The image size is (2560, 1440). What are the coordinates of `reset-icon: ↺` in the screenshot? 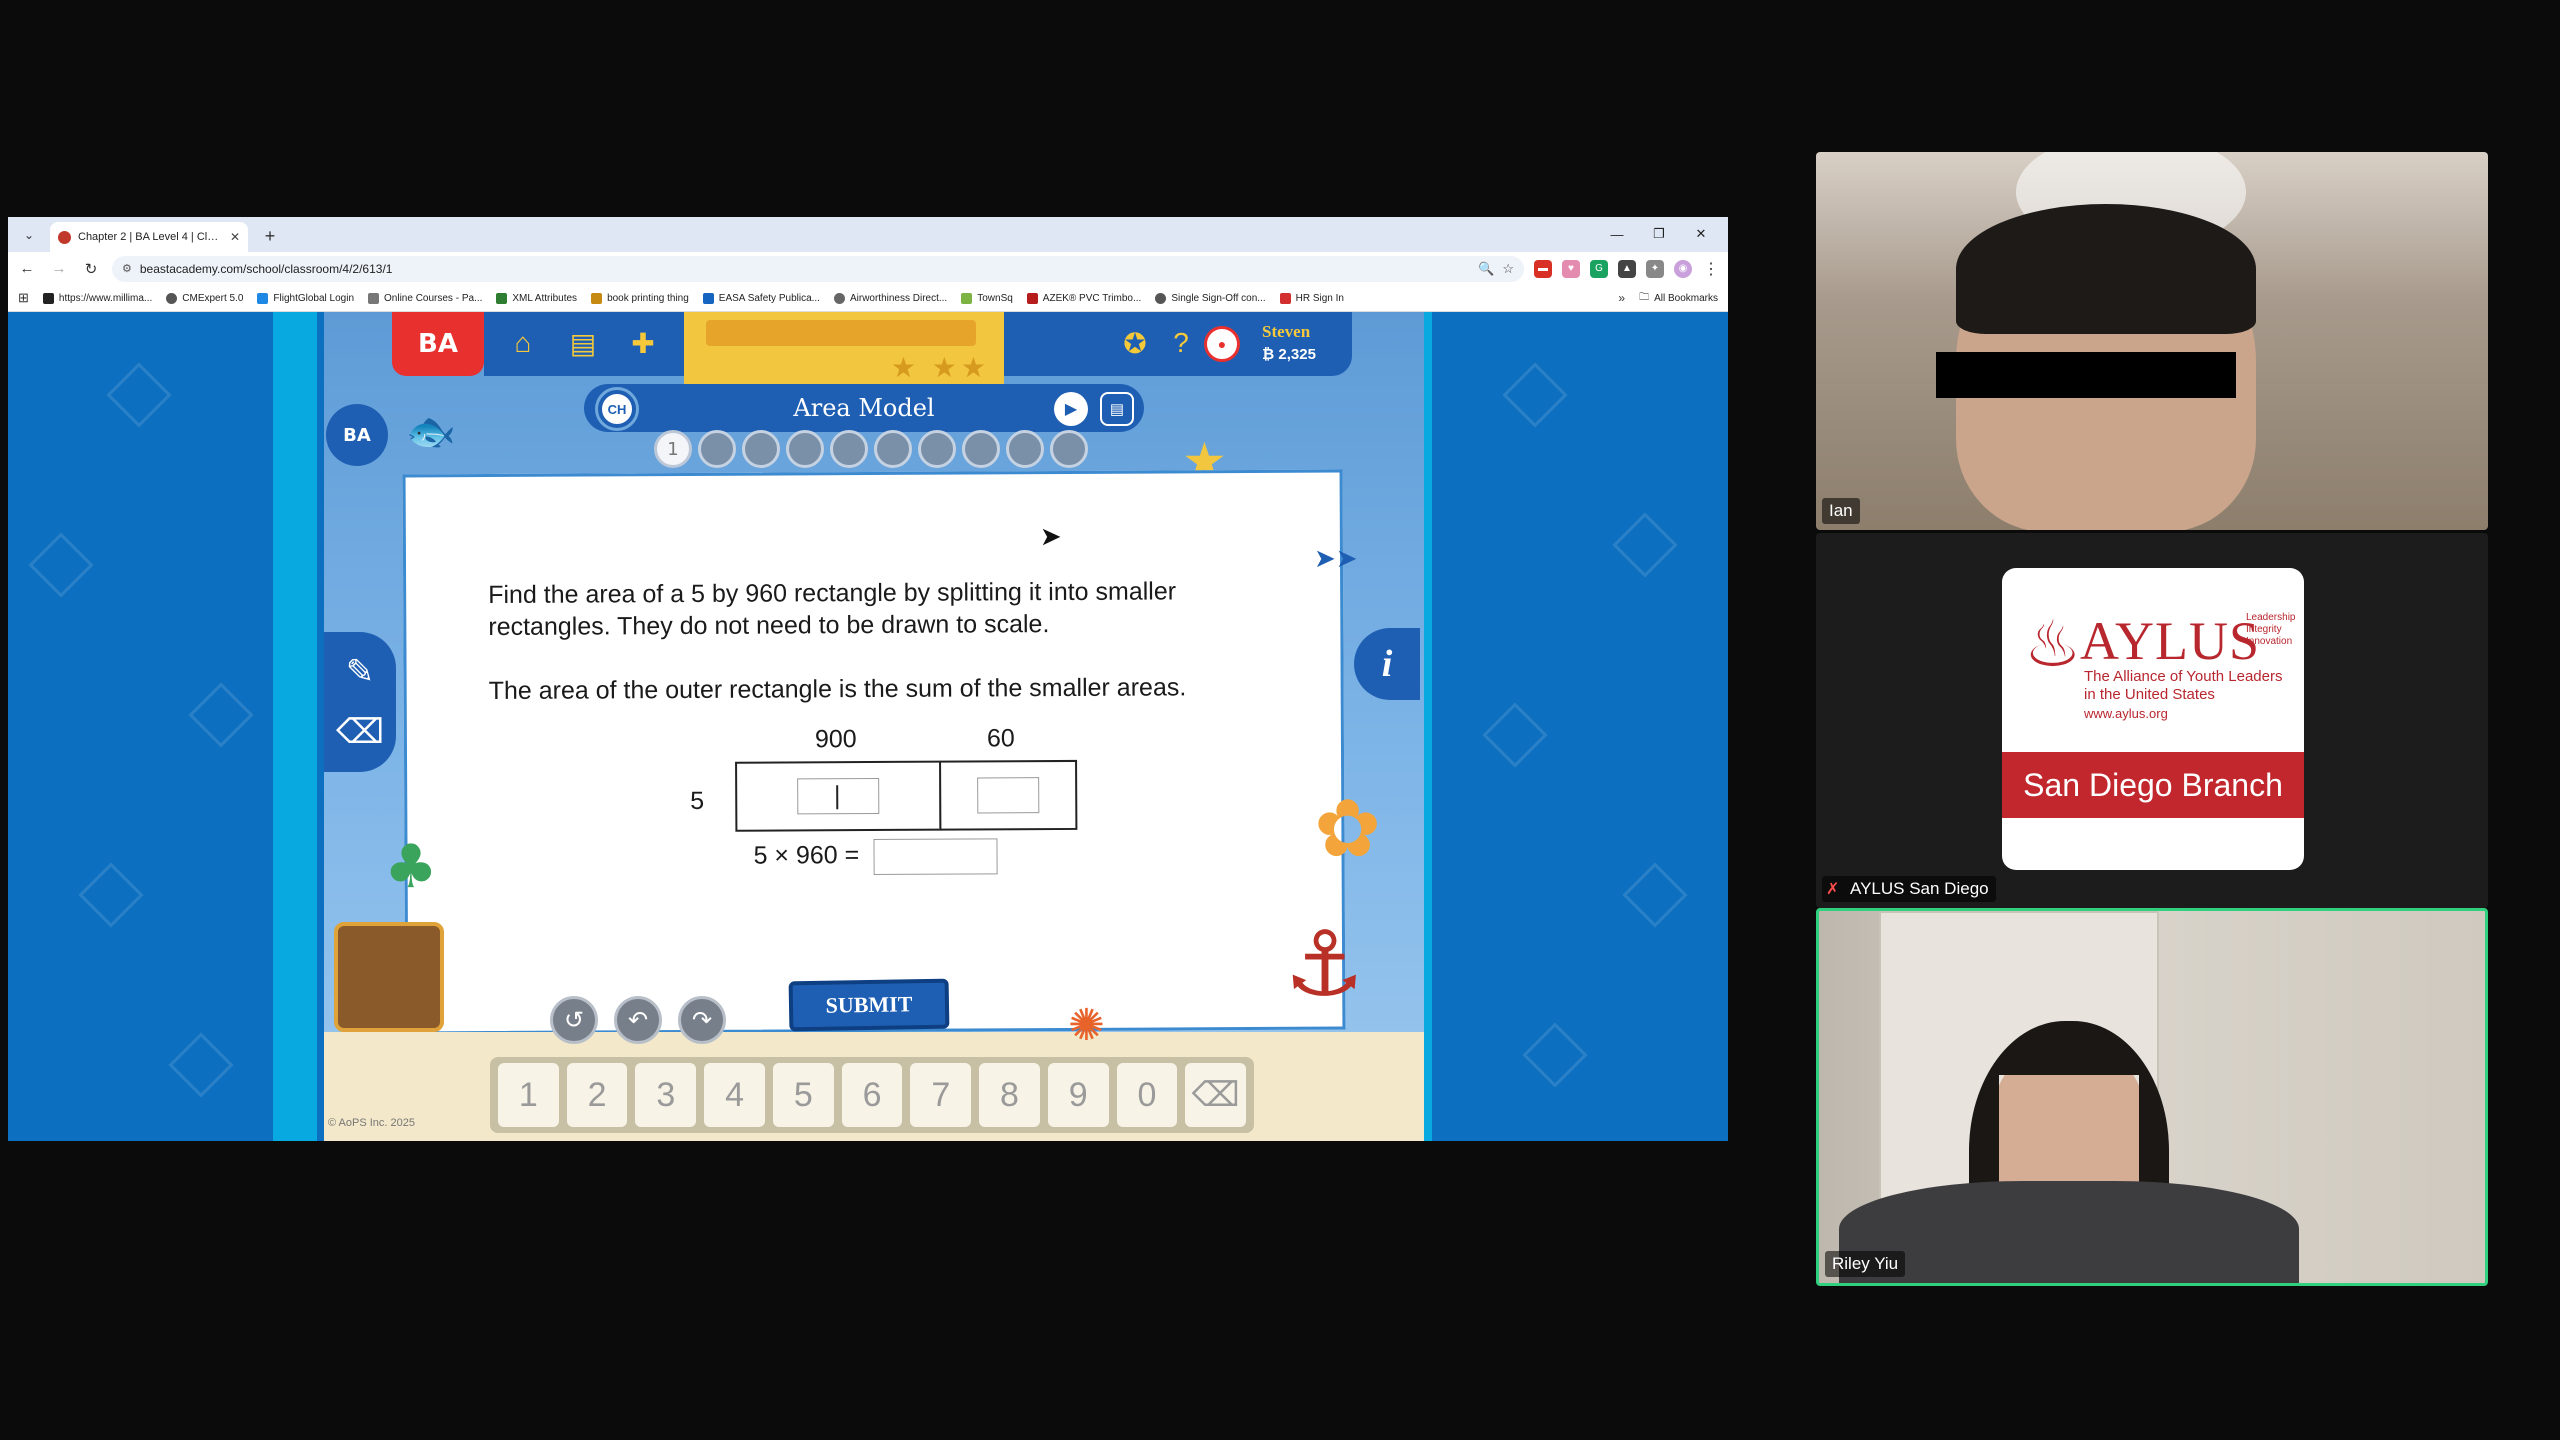 It's located at (574, 1020).